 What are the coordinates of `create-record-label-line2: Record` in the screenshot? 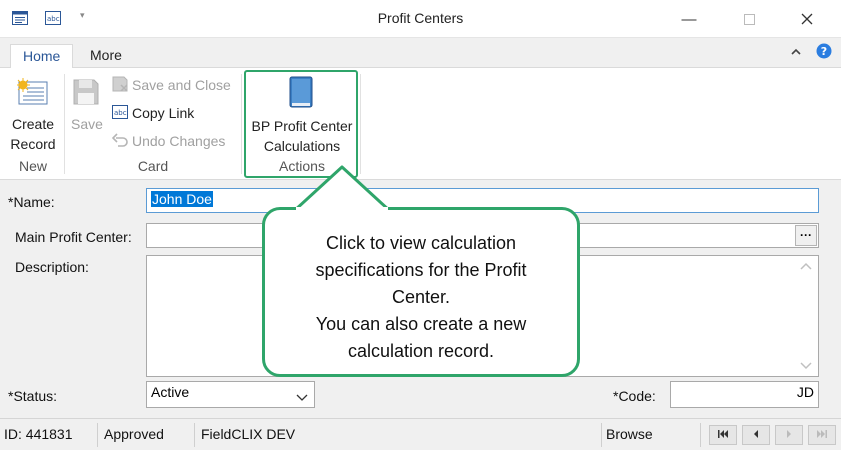 It's located at (33, 144).